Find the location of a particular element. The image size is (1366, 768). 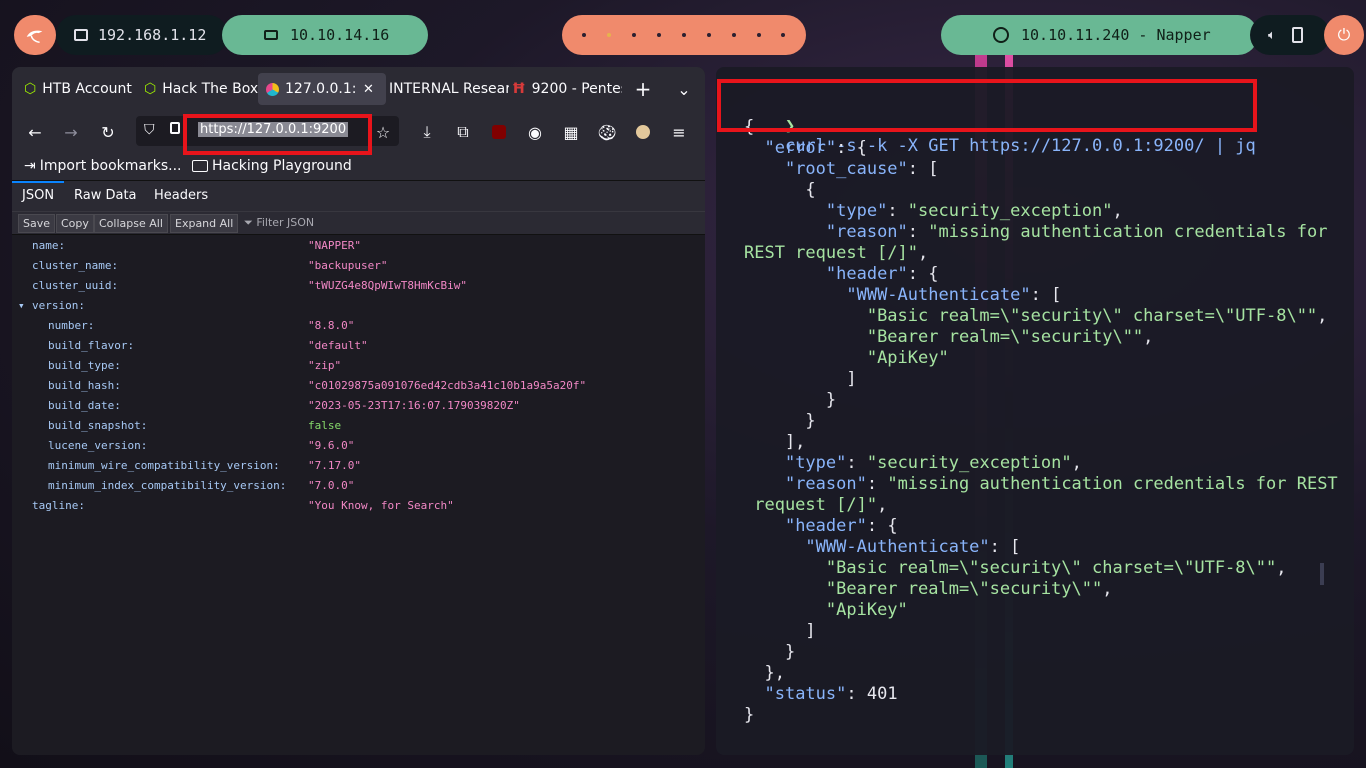

tab-internal-research: INTERNAL Research is located at coordinates (446, 89).